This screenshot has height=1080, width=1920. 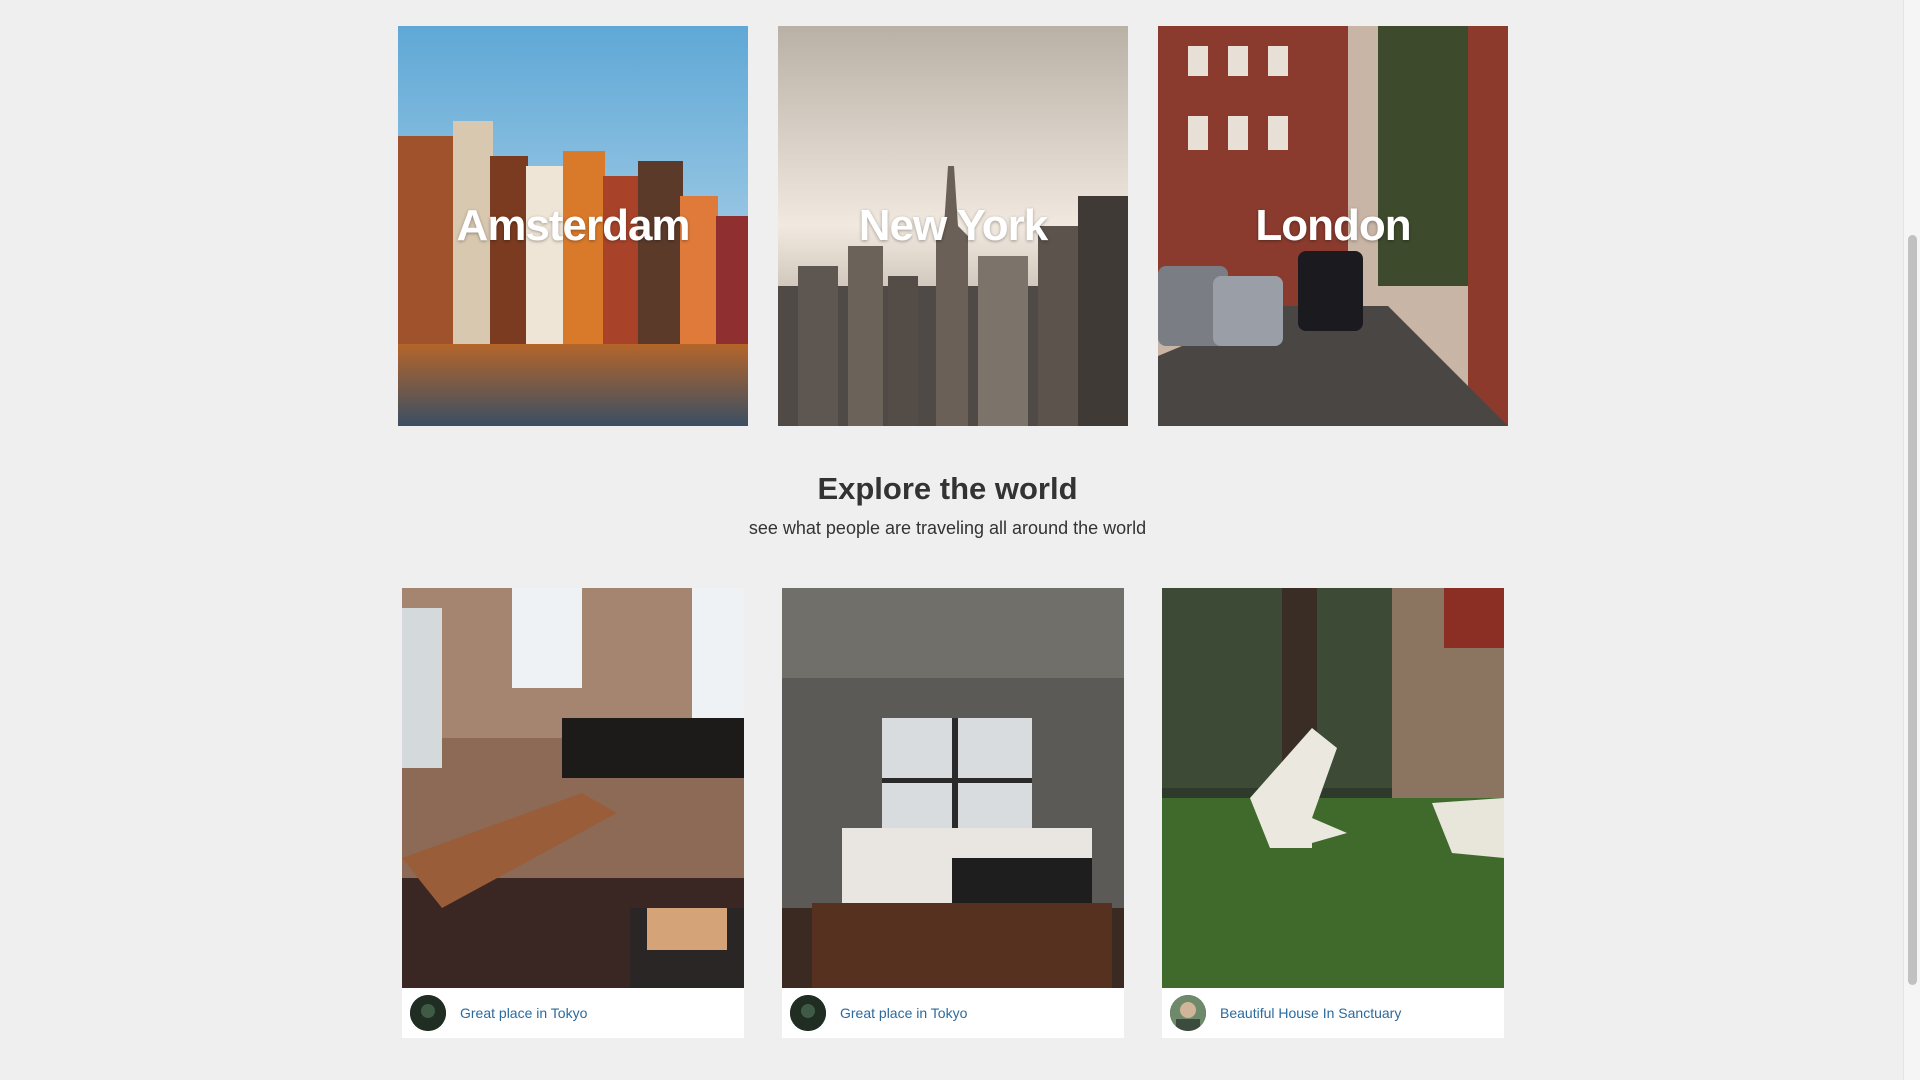 I want to click on listing-footer: Beautiful House In Sanctuary, so click(x=1333, y=1013).